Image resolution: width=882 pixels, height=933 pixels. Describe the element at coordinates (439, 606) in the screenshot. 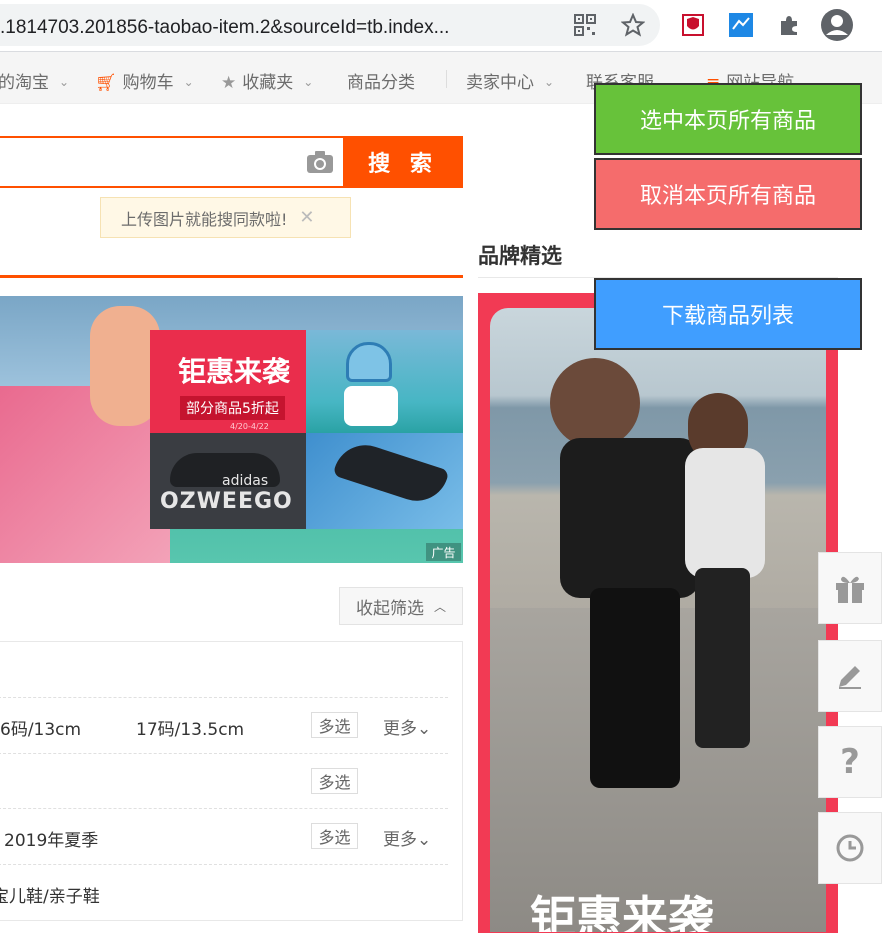

I see `chevron-up-icon: ︿` at that location.